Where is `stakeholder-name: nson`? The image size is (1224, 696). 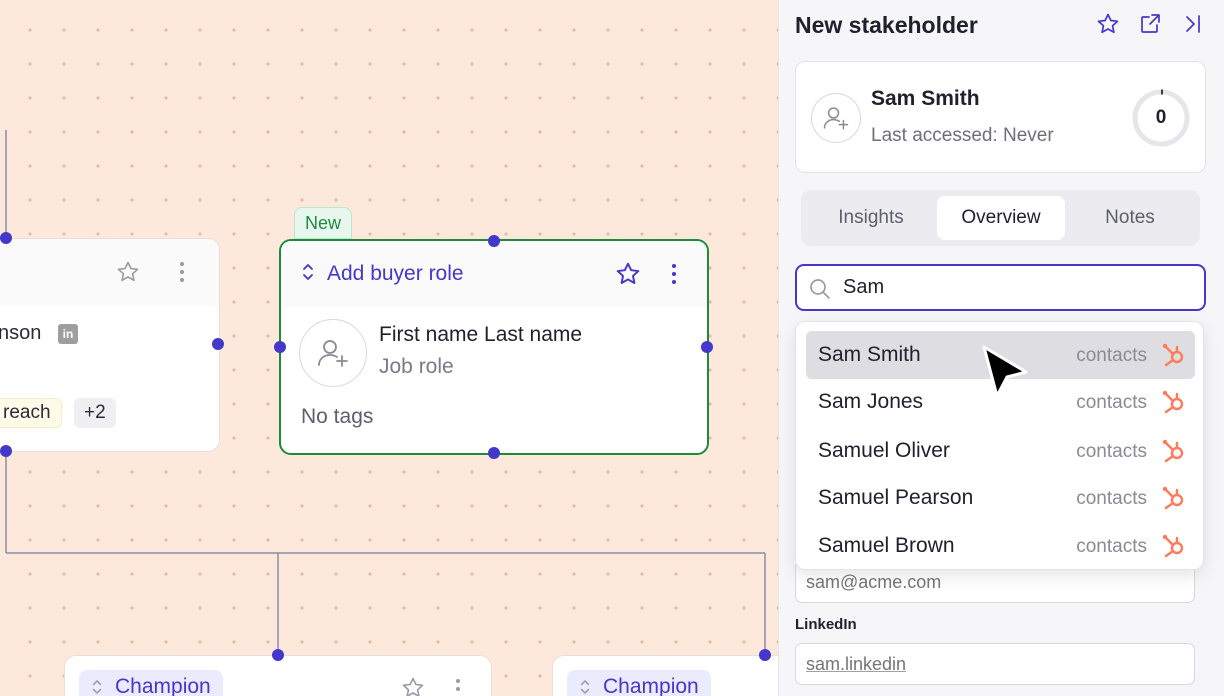
stakeholder-name: nson is located at coordinates (21, 333).